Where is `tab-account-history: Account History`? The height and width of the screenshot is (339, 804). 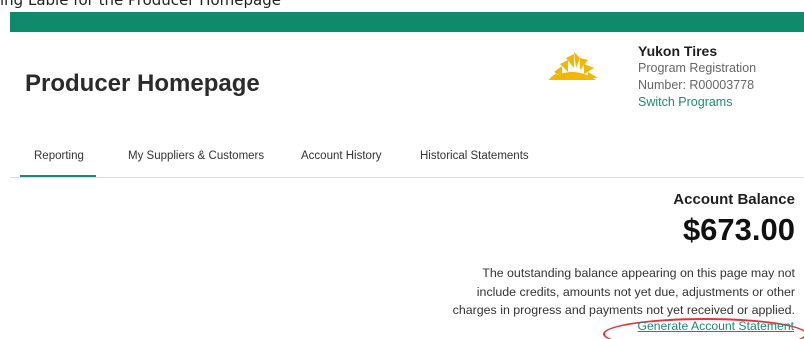
tab-account-history: Account History is located at coordinates (341, 156).